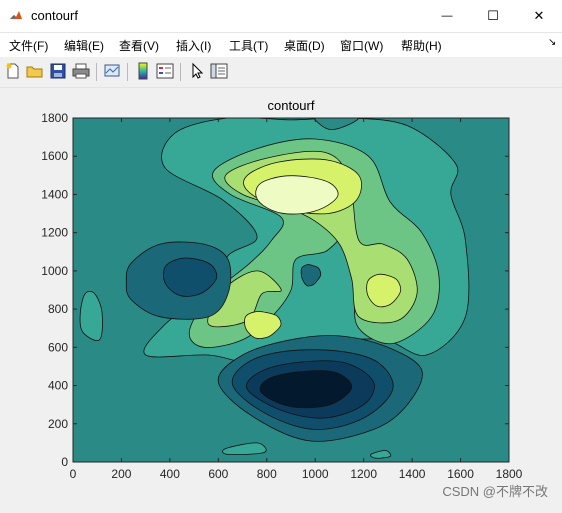 The height and width of the screenshot is (513, 562). Describe the element at coordinates (64, 462) in the screenshot. I see `y-tick-label: 0` at that location.